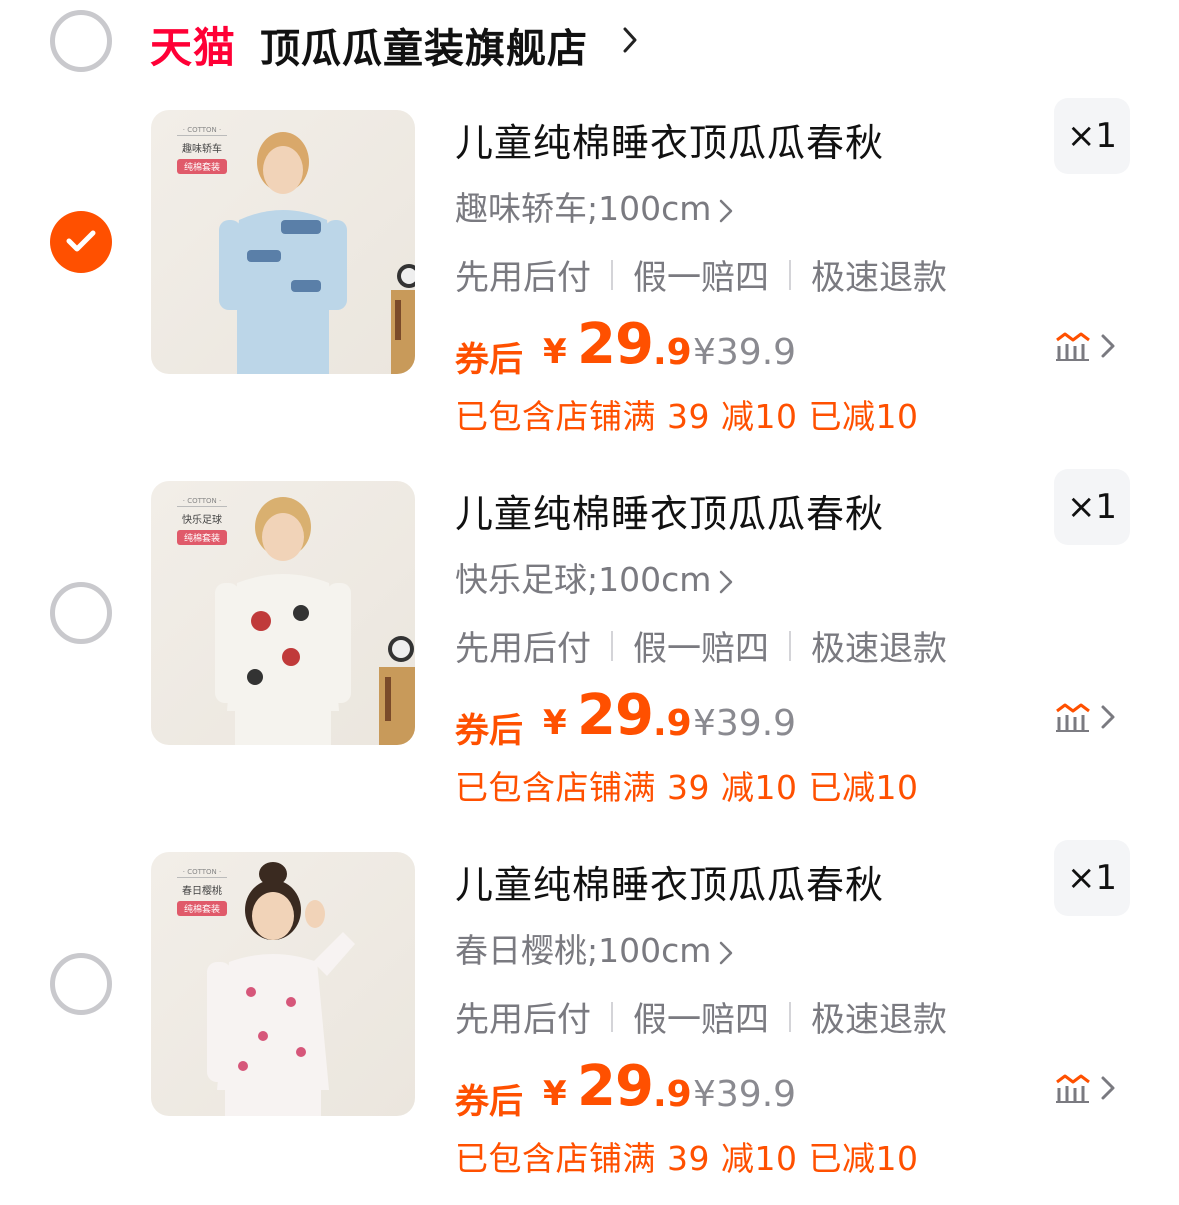 The height and width of the screenshot is (1205, 1179). Describe the element at coordinates (589, 45) in the screenshot. I see `store-header: 天猫 顶瓜瓜童装旗舰店` at that location.